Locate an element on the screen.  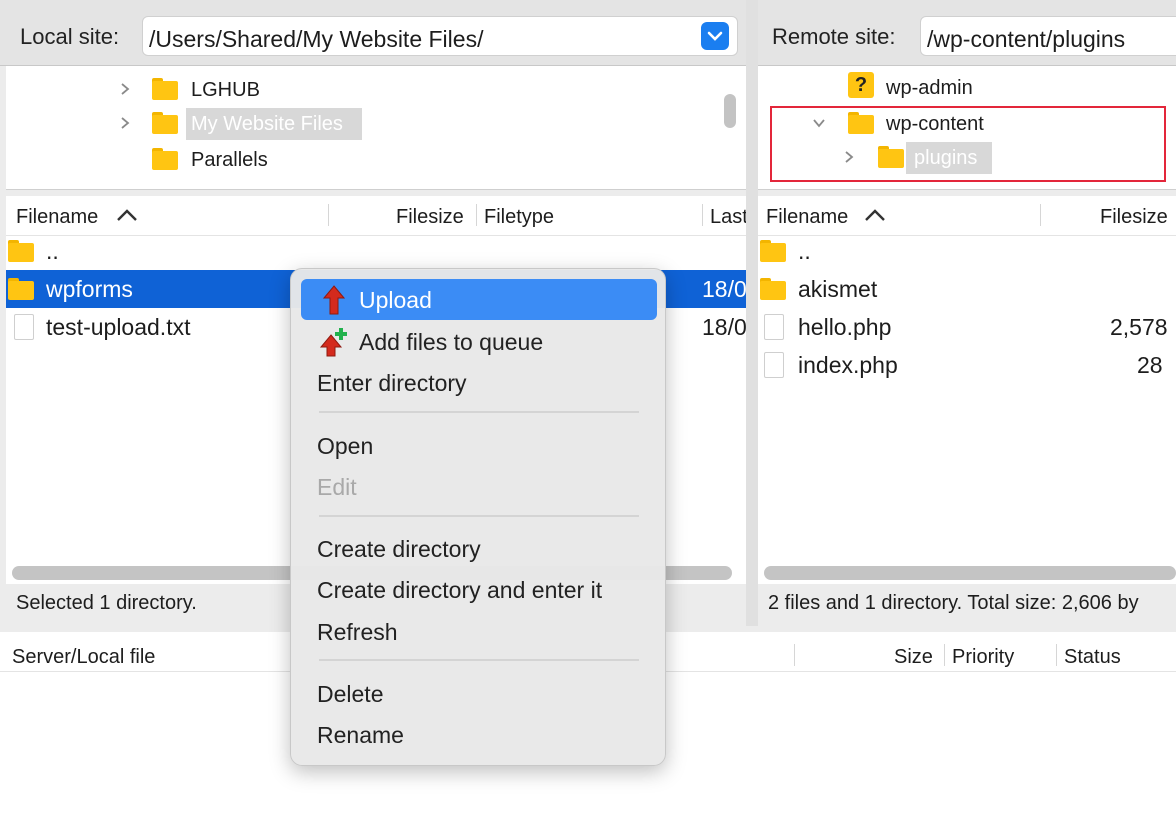
list-item: index.php 28 is located at coordinates (967, 365).